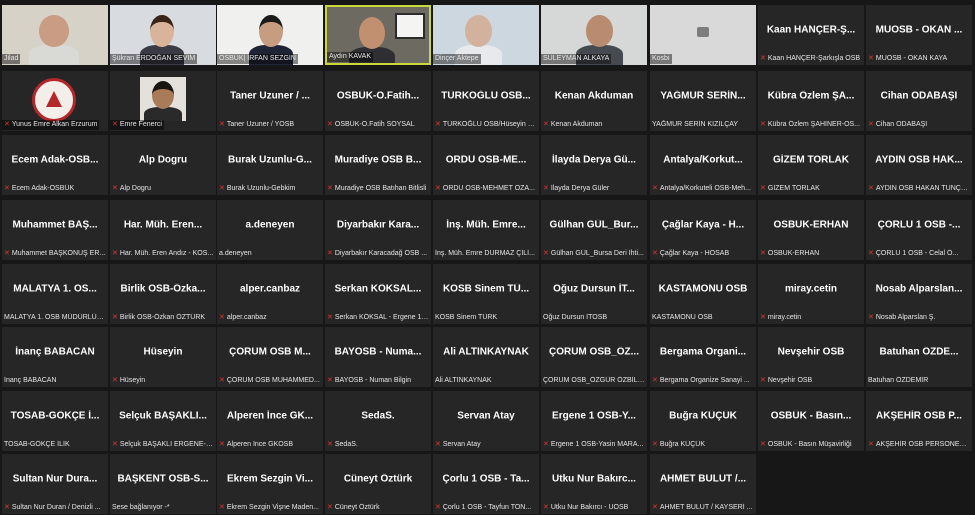 This screenshot has height=515, width=975. I want to click on participant-tile: İnanç BABACAN İnanç BABACAN, so click(55, 357).